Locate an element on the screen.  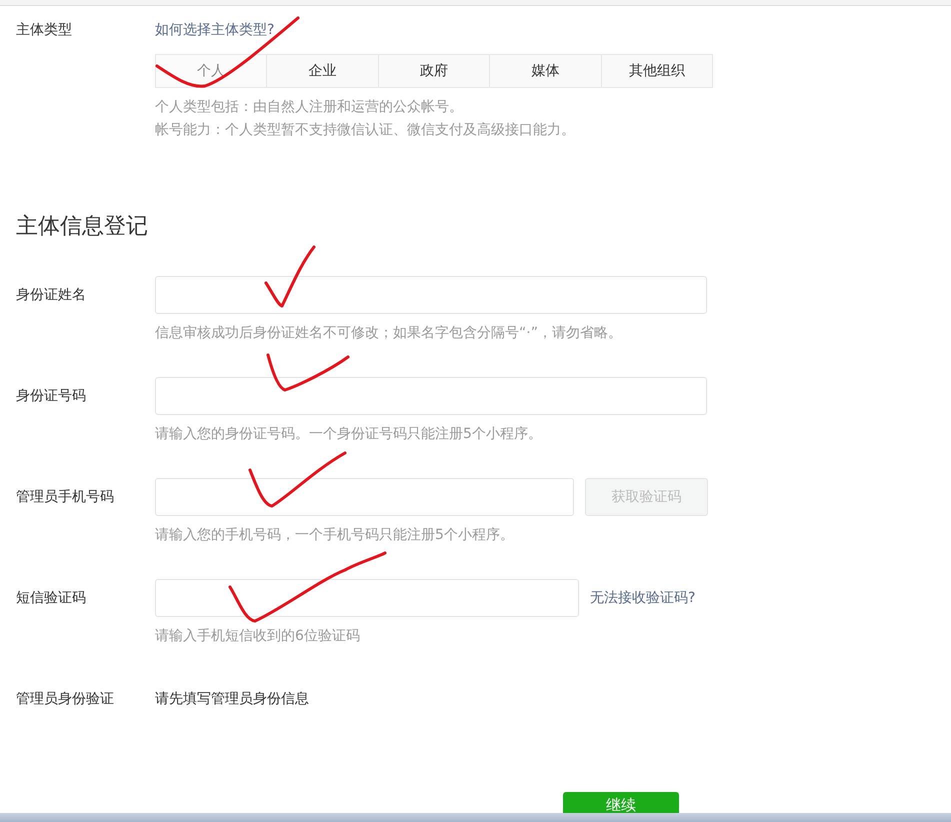
field-value: 请先填写管理员身份信息 is located at coordinates (232, 699).